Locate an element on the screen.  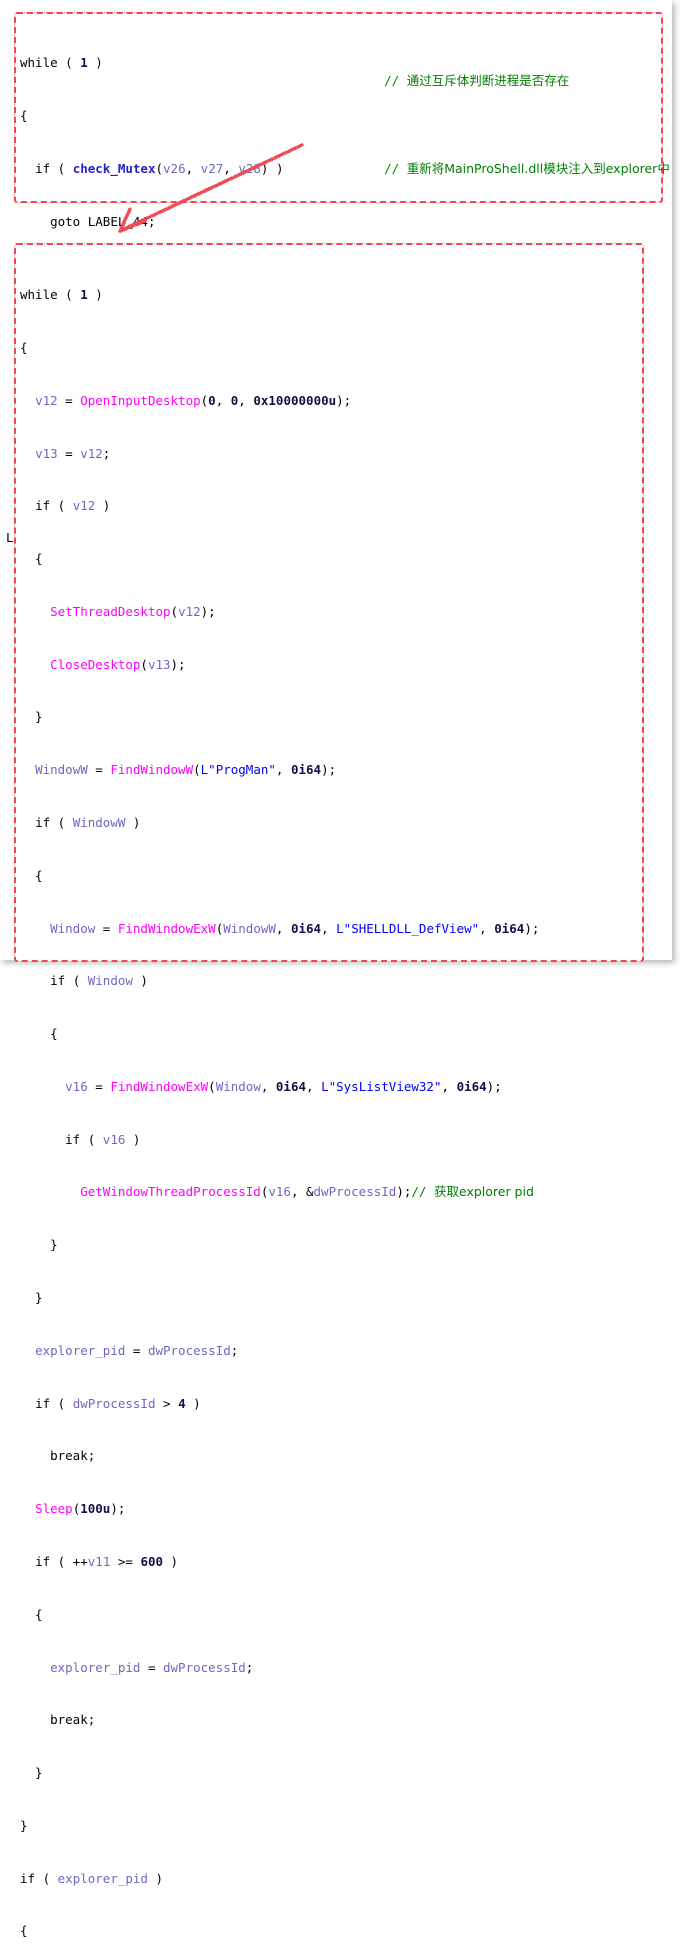
code-line: Sleep(100u); is located at coordinates (80, 1509).